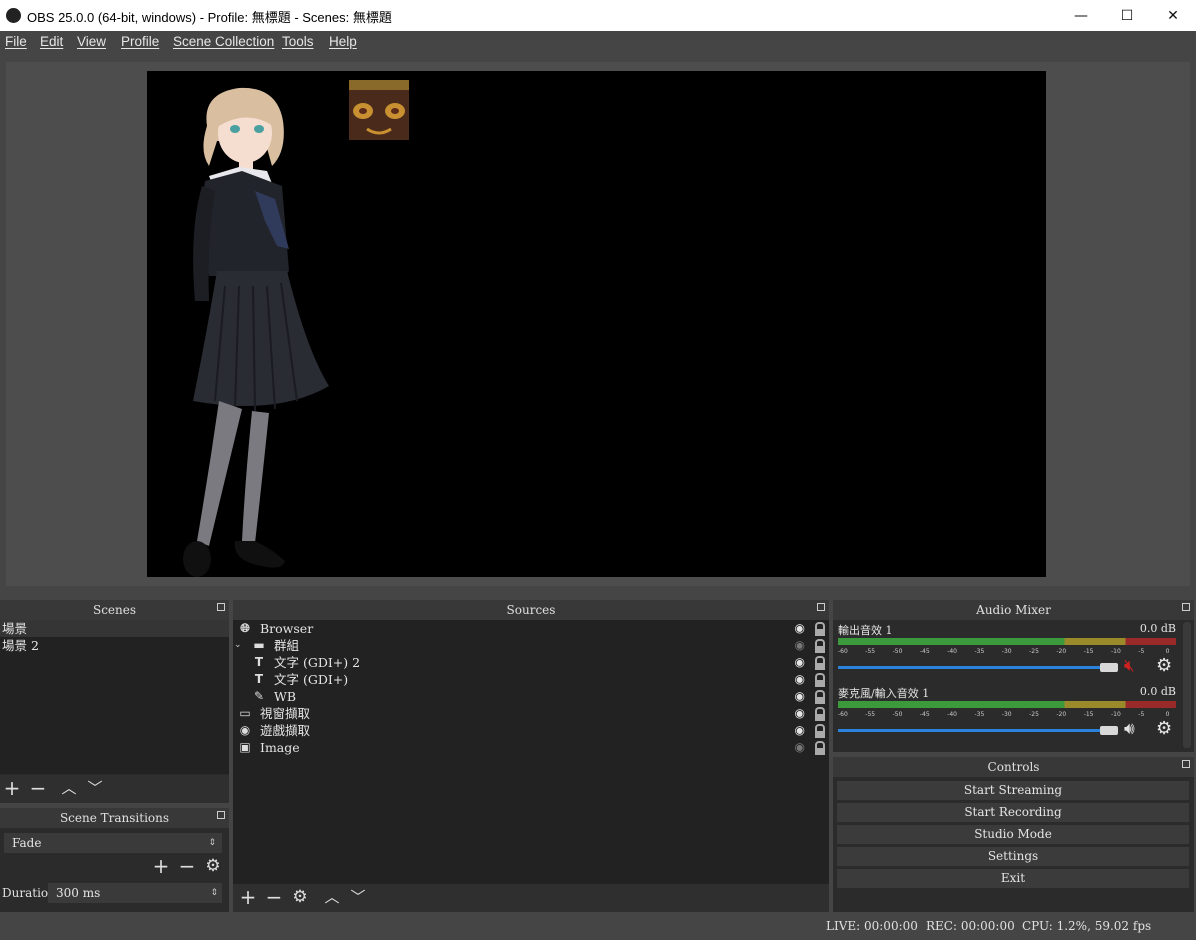 The image size is (1196, 940). I want to click on move-scene-down-button: ﹀, so click(95, 789).